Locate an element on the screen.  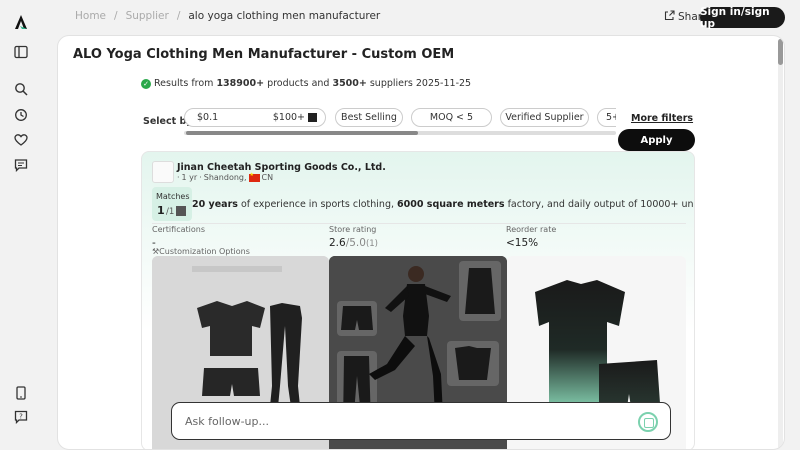
heart-icon is located at coordinates (21, 140).